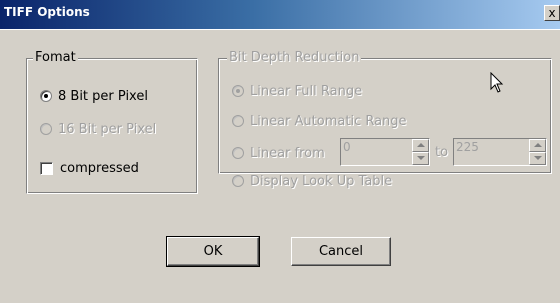 This screenshot has width=560, height=303. I want to click on title-bar: TIFF Options x, so click(280, 14).